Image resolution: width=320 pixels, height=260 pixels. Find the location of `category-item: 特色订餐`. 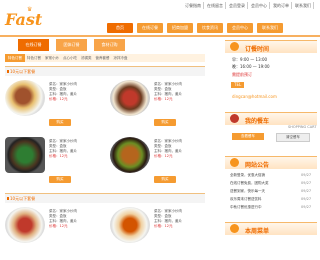

category-item: 特色订餐 is located at coordinates (34, 58).